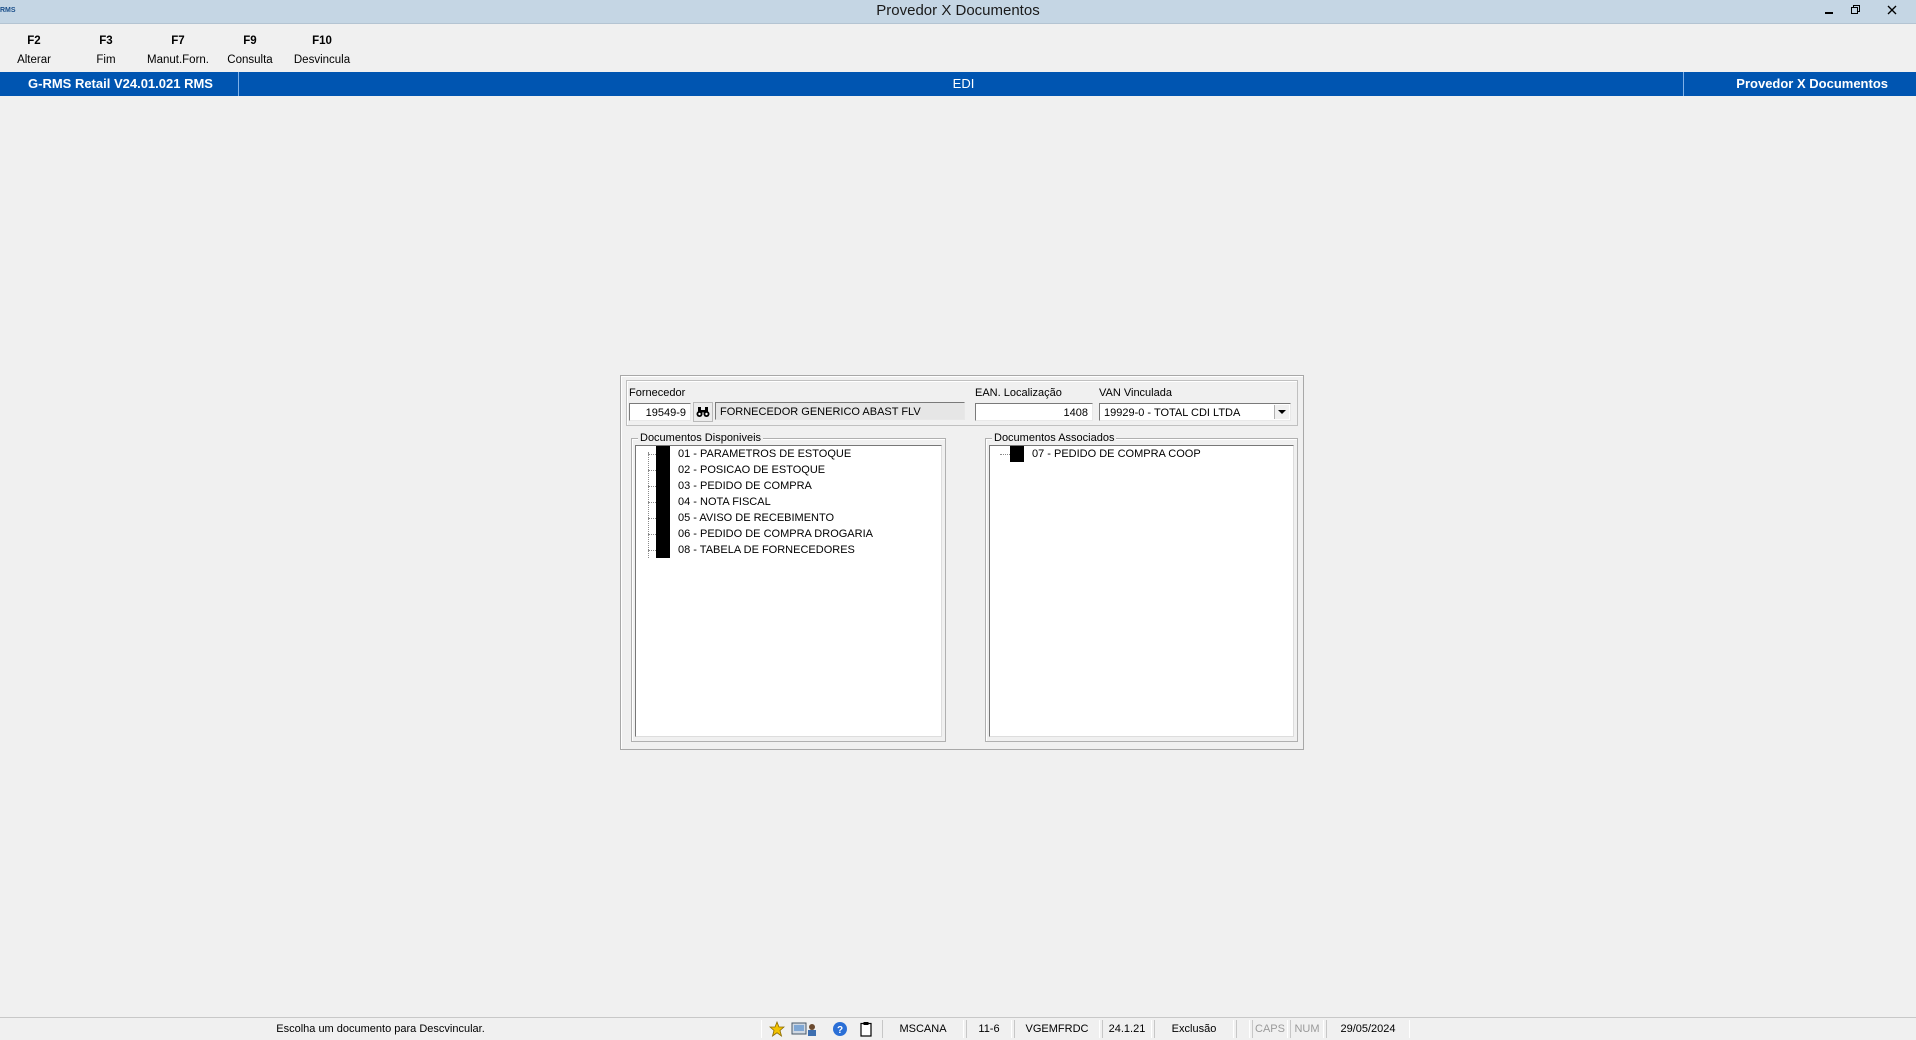  What do you see at coordinates (923, 1029) in the screenshot?
I see `status-user: MSCANA` at bounding box center [923, 1029].